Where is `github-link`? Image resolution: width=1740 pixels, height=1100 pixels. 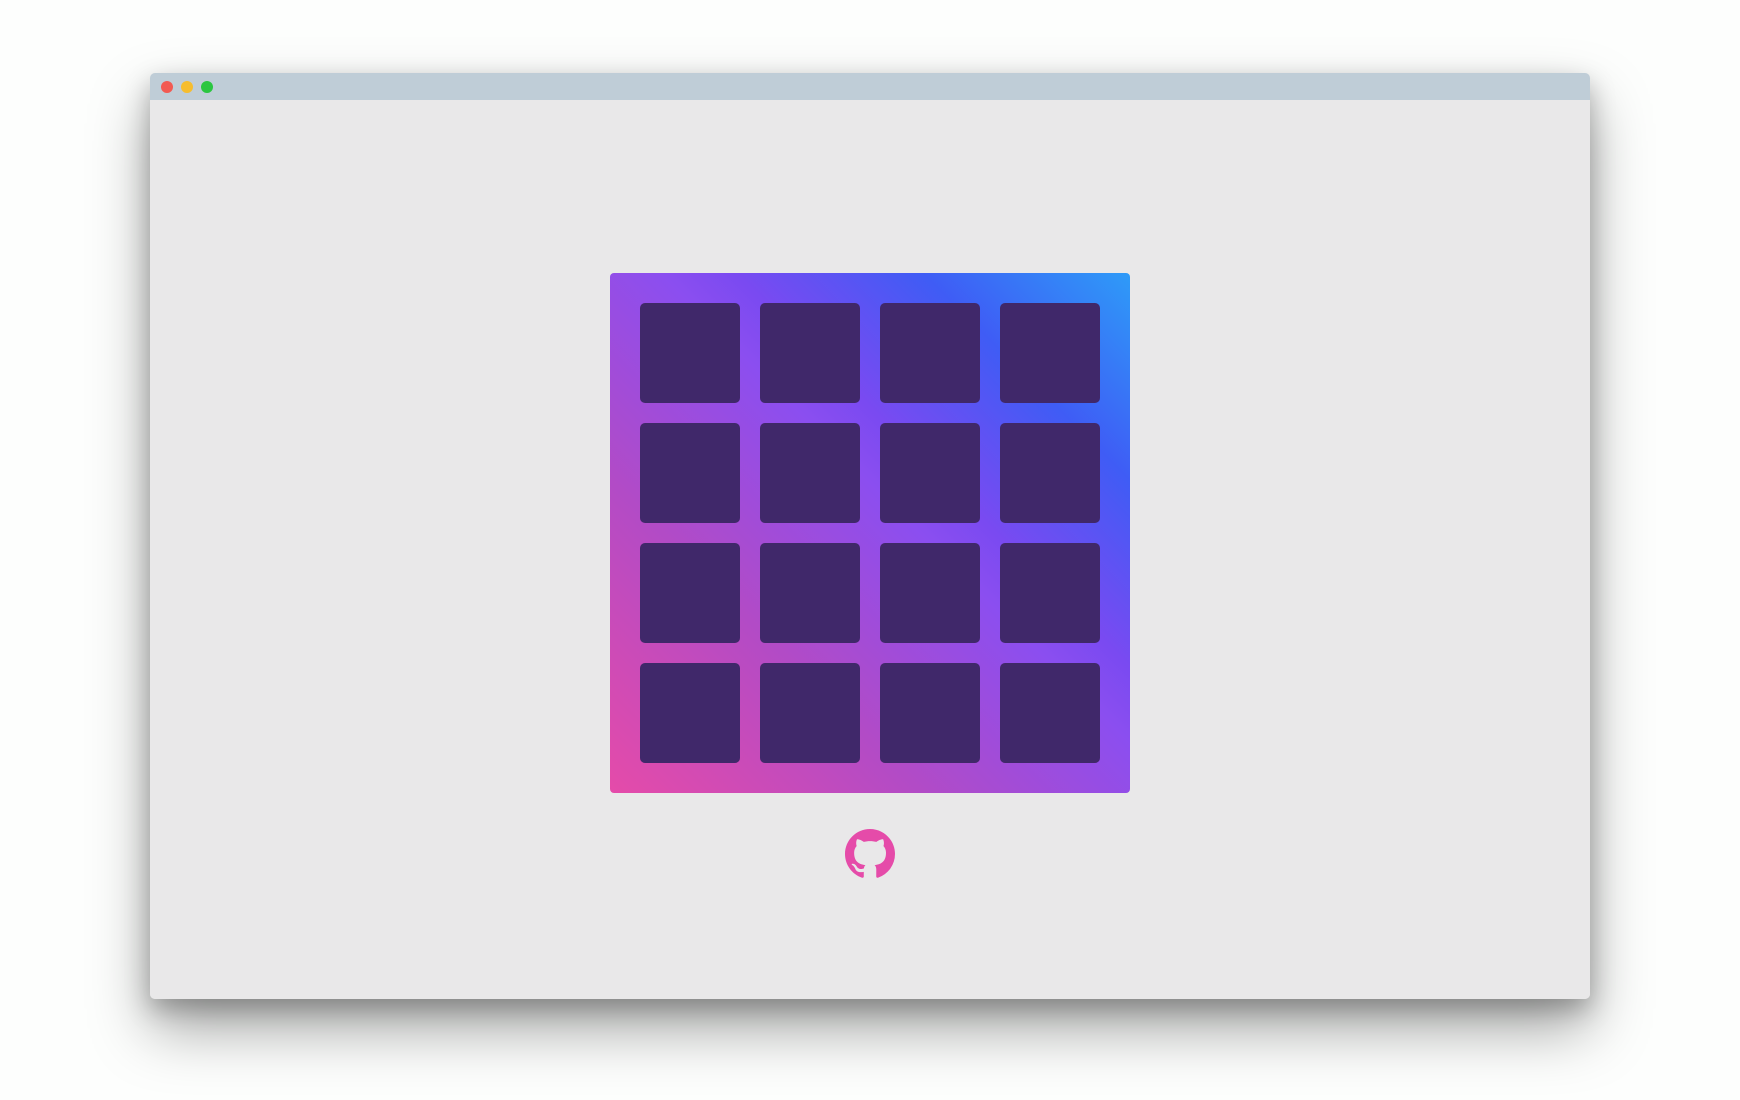
github-link is located at coordinates (870, 854).